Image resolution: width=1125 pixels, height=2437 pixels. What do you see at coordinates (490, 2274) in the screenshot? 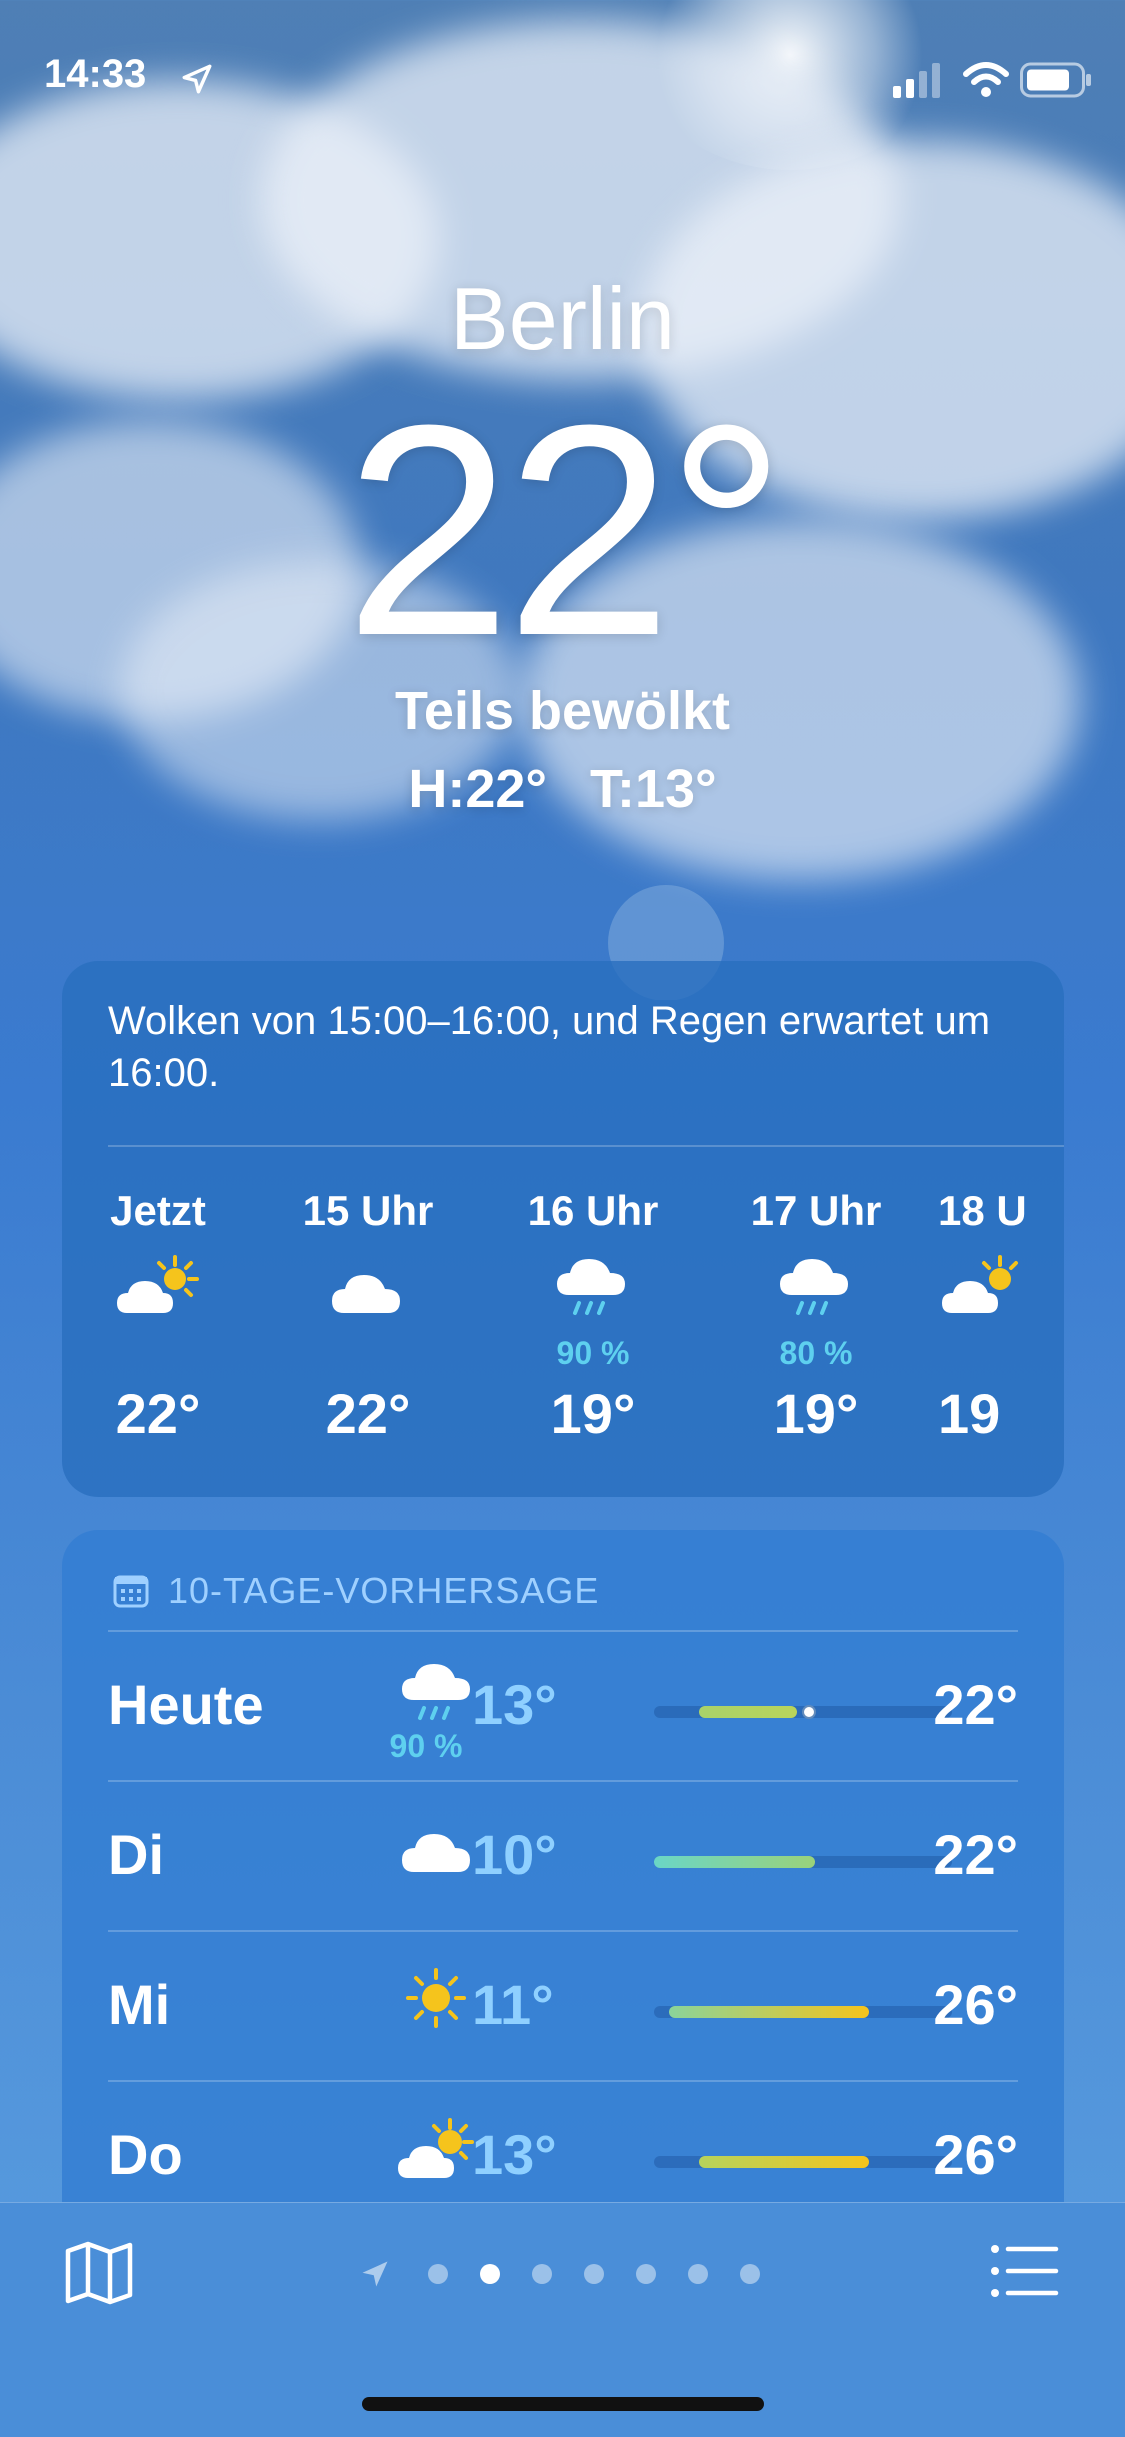
I see `page-dot-active` at bounding box center [490, 2274].